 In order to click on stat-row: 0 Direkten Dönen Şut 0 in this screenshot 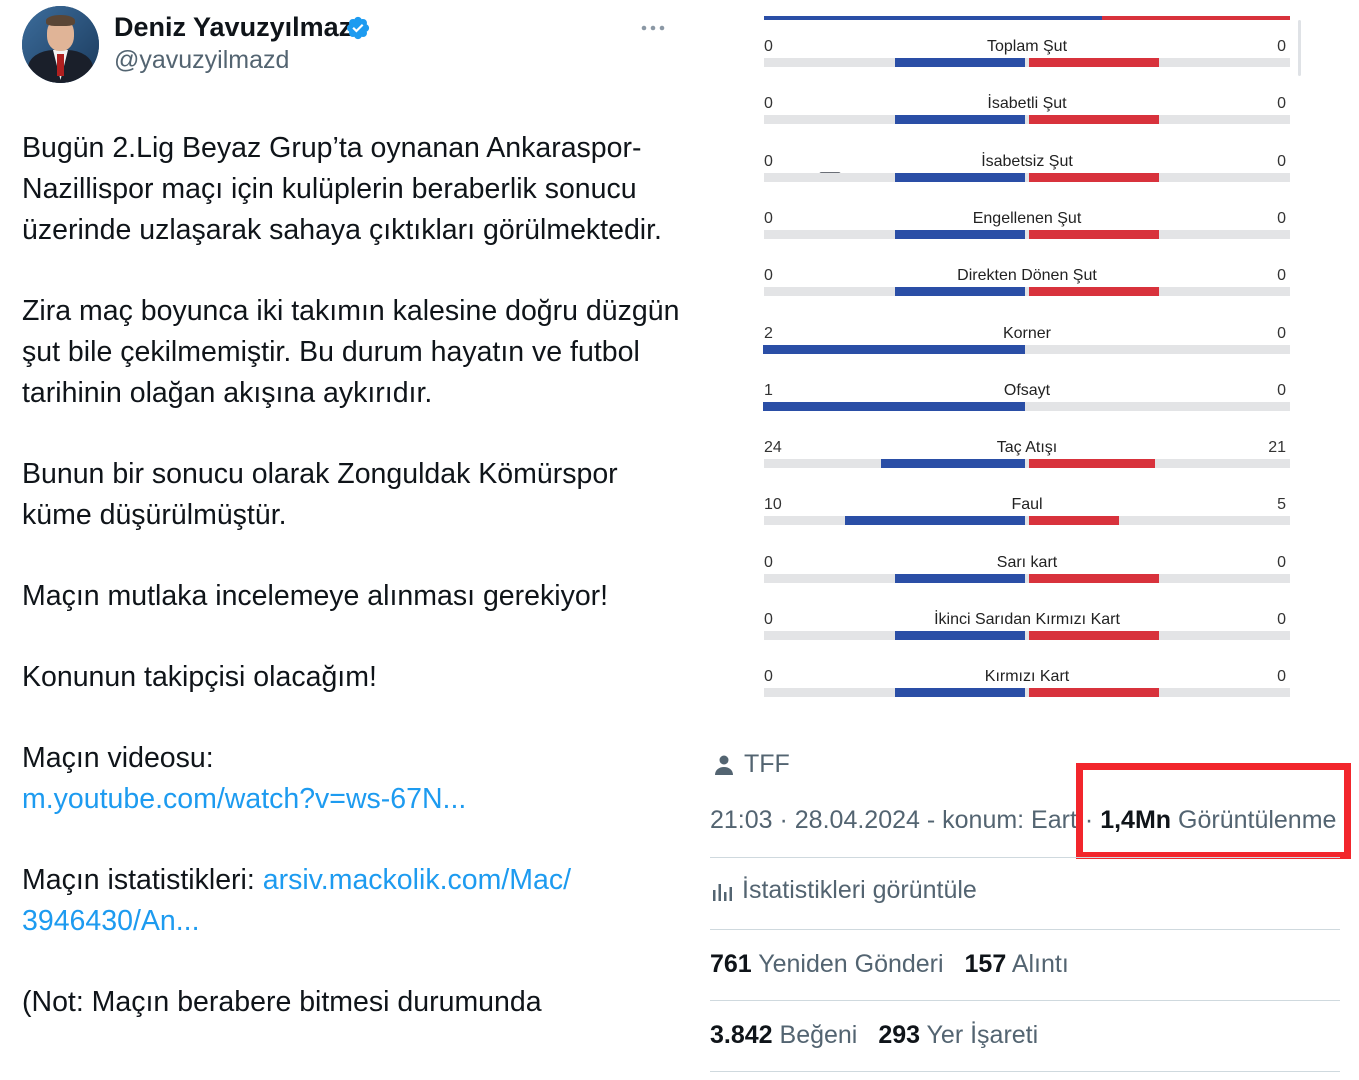, I will do `click(1030, 295)`.